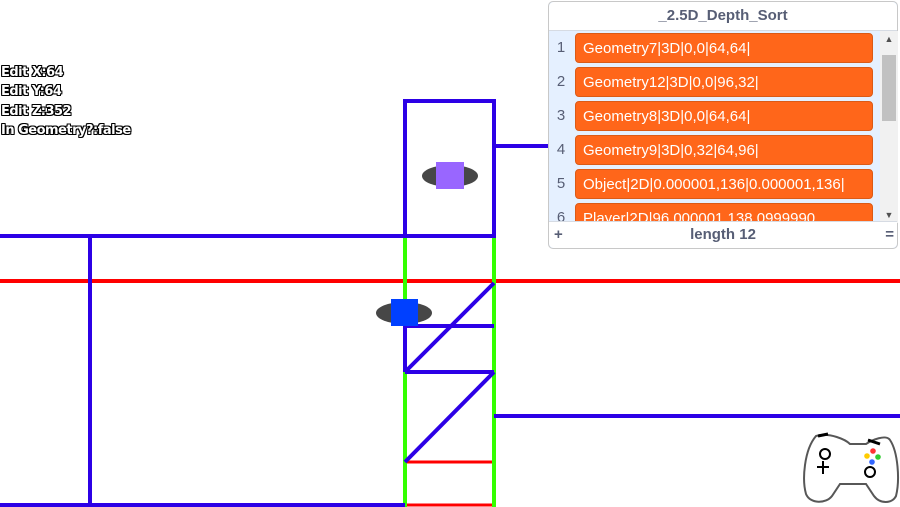 The image size is (900, 507). I want to click on list-item-index: 2, so click(561, 81).